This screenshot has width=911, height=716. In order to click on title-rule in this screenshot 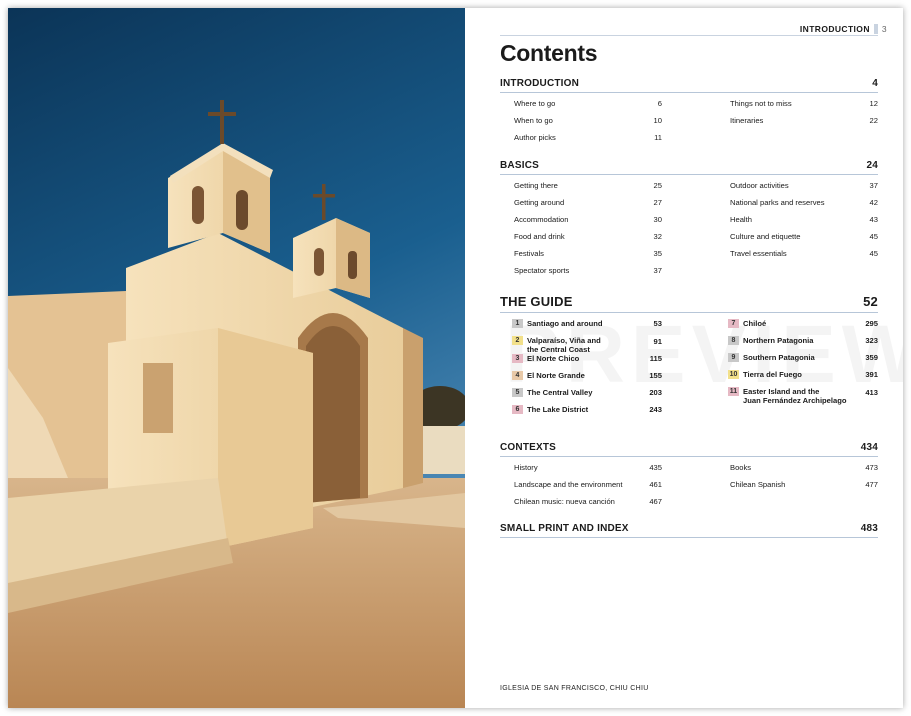, I will do `click(689, 35)`.